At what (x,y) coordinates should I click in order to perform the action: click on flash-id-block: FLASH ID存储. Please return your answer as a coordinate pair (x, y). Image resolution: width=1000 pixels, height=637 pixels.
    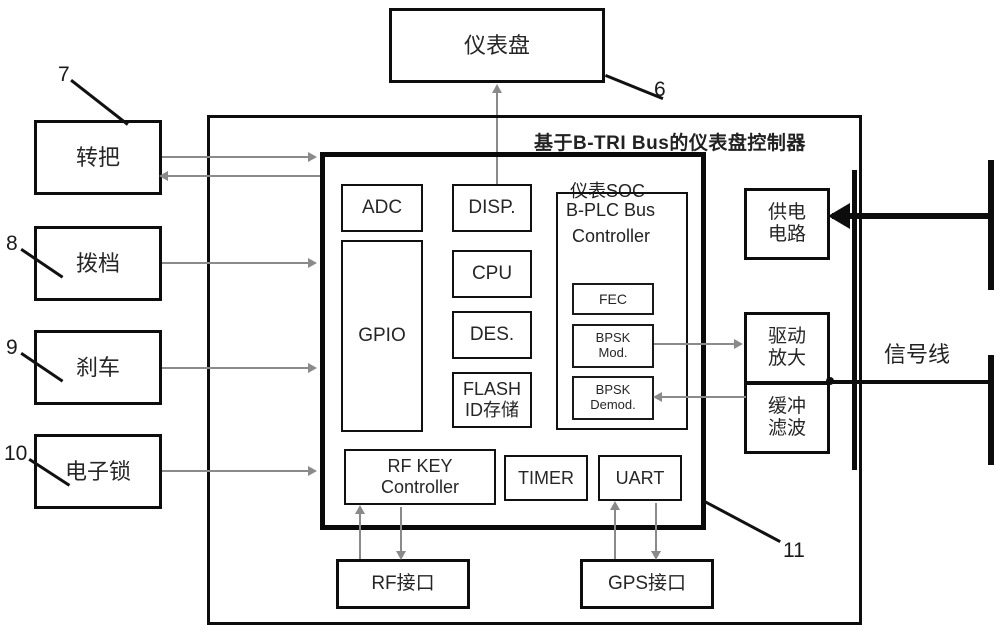
    Looking at the image, I should click on (492, 400).